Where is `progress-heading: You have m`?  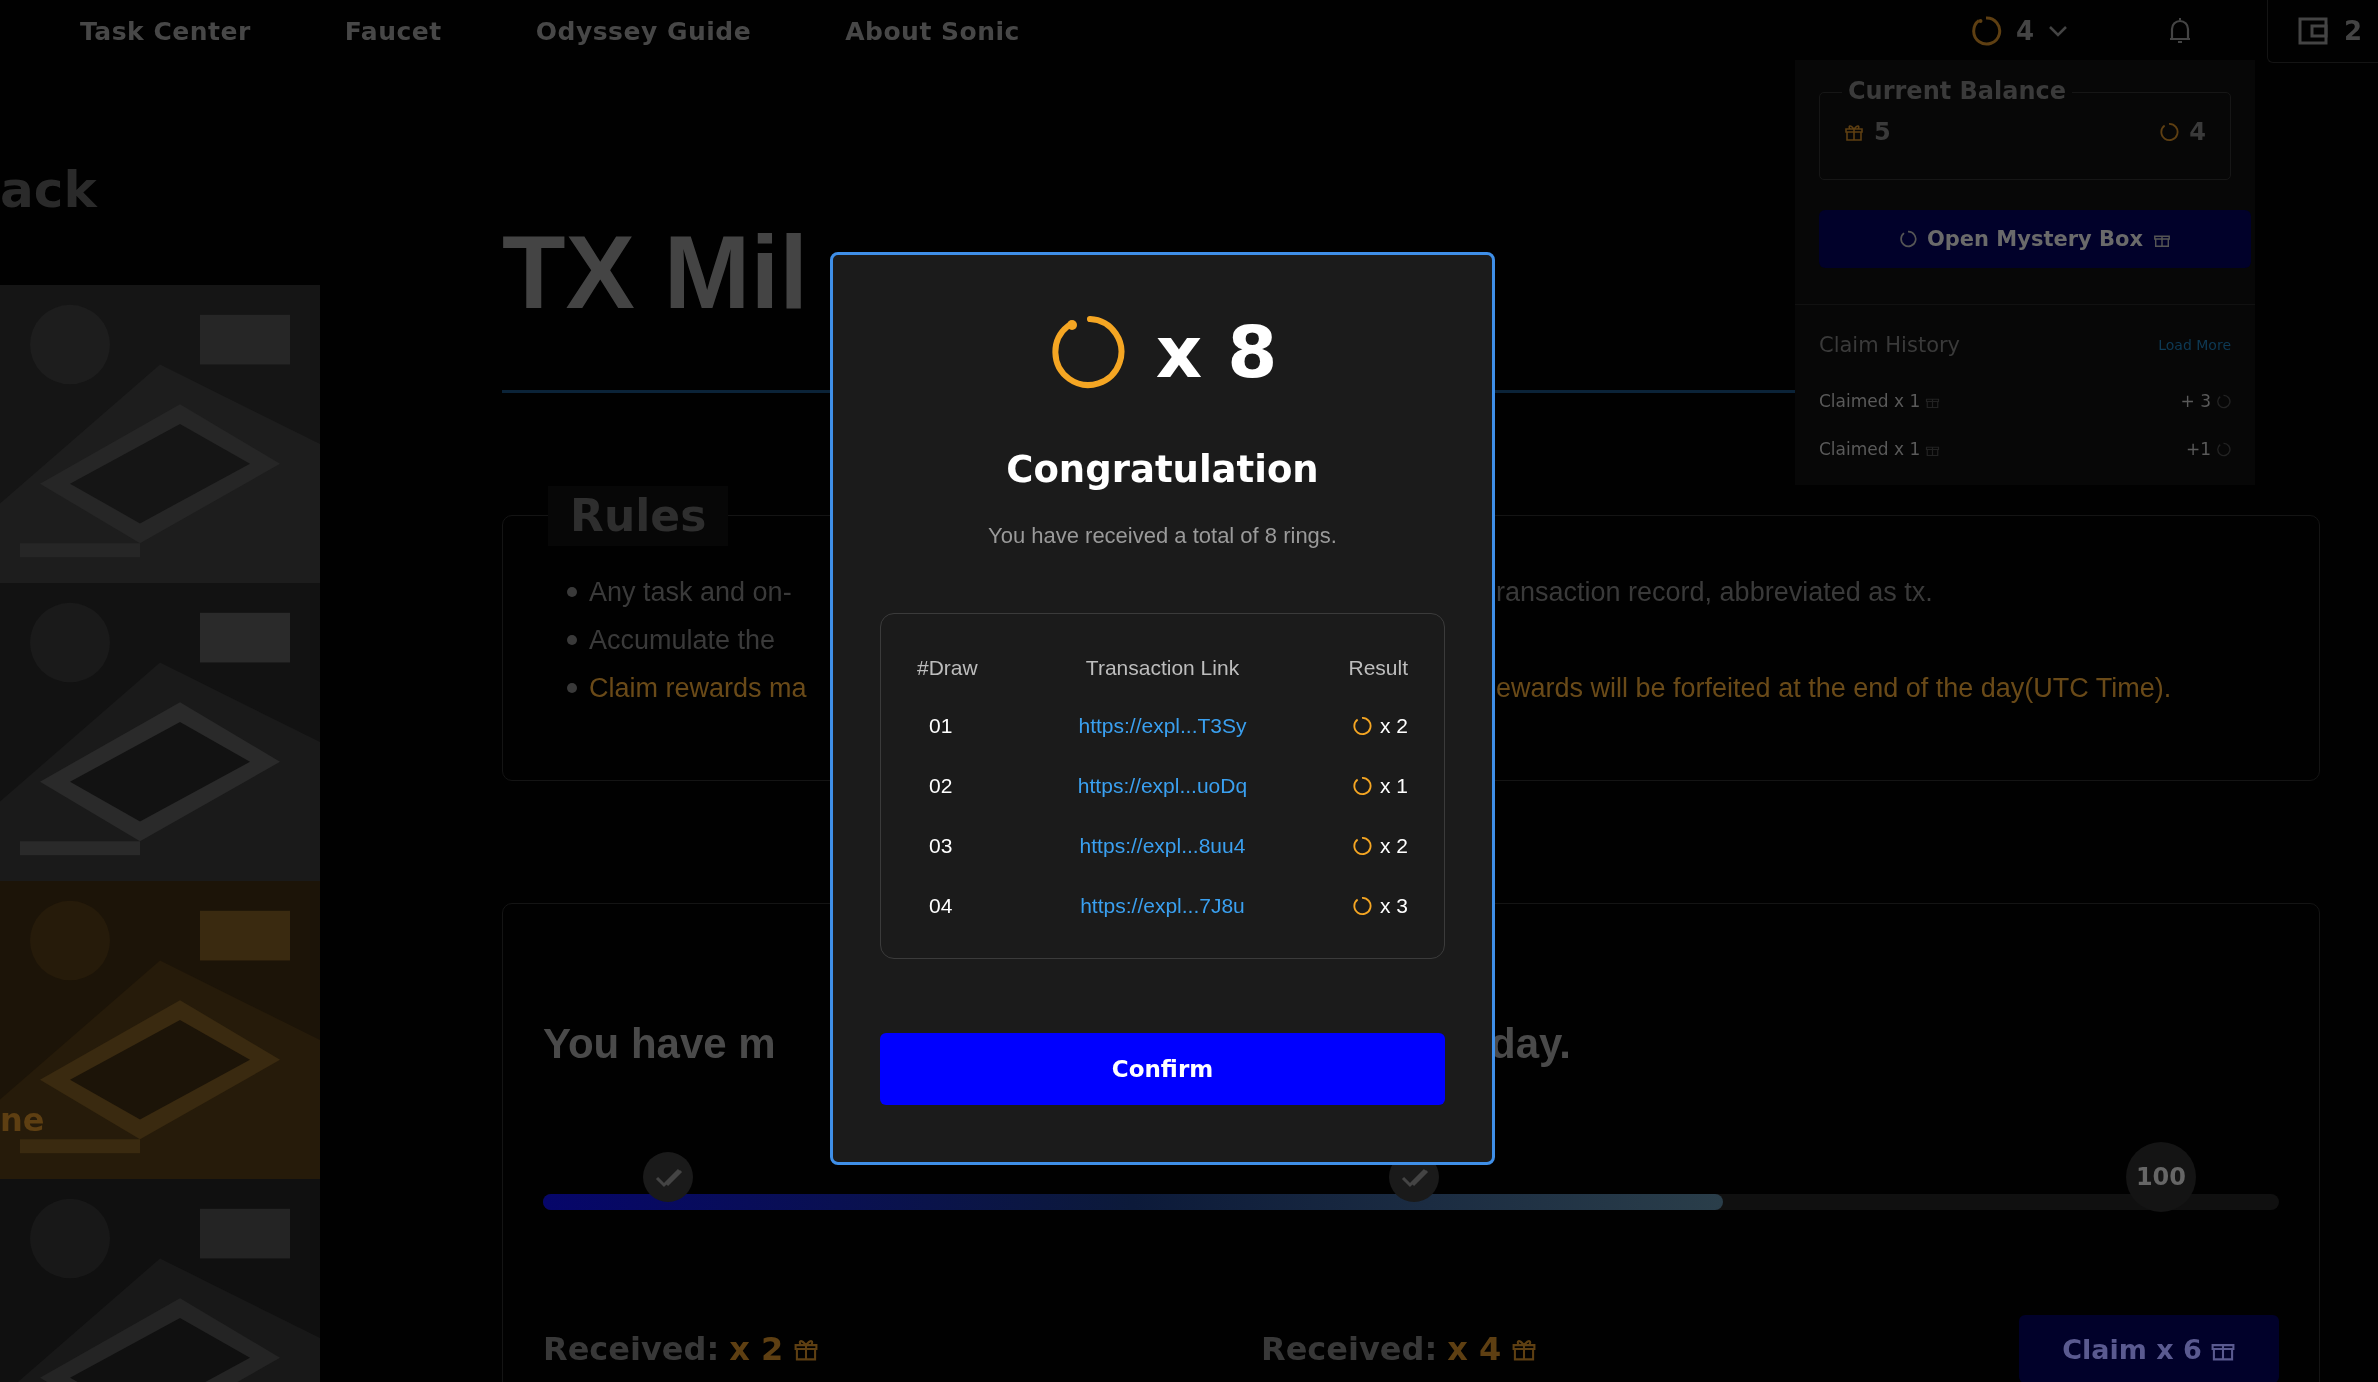 progress-heading: You have m is located at coordinates (660, 1044).